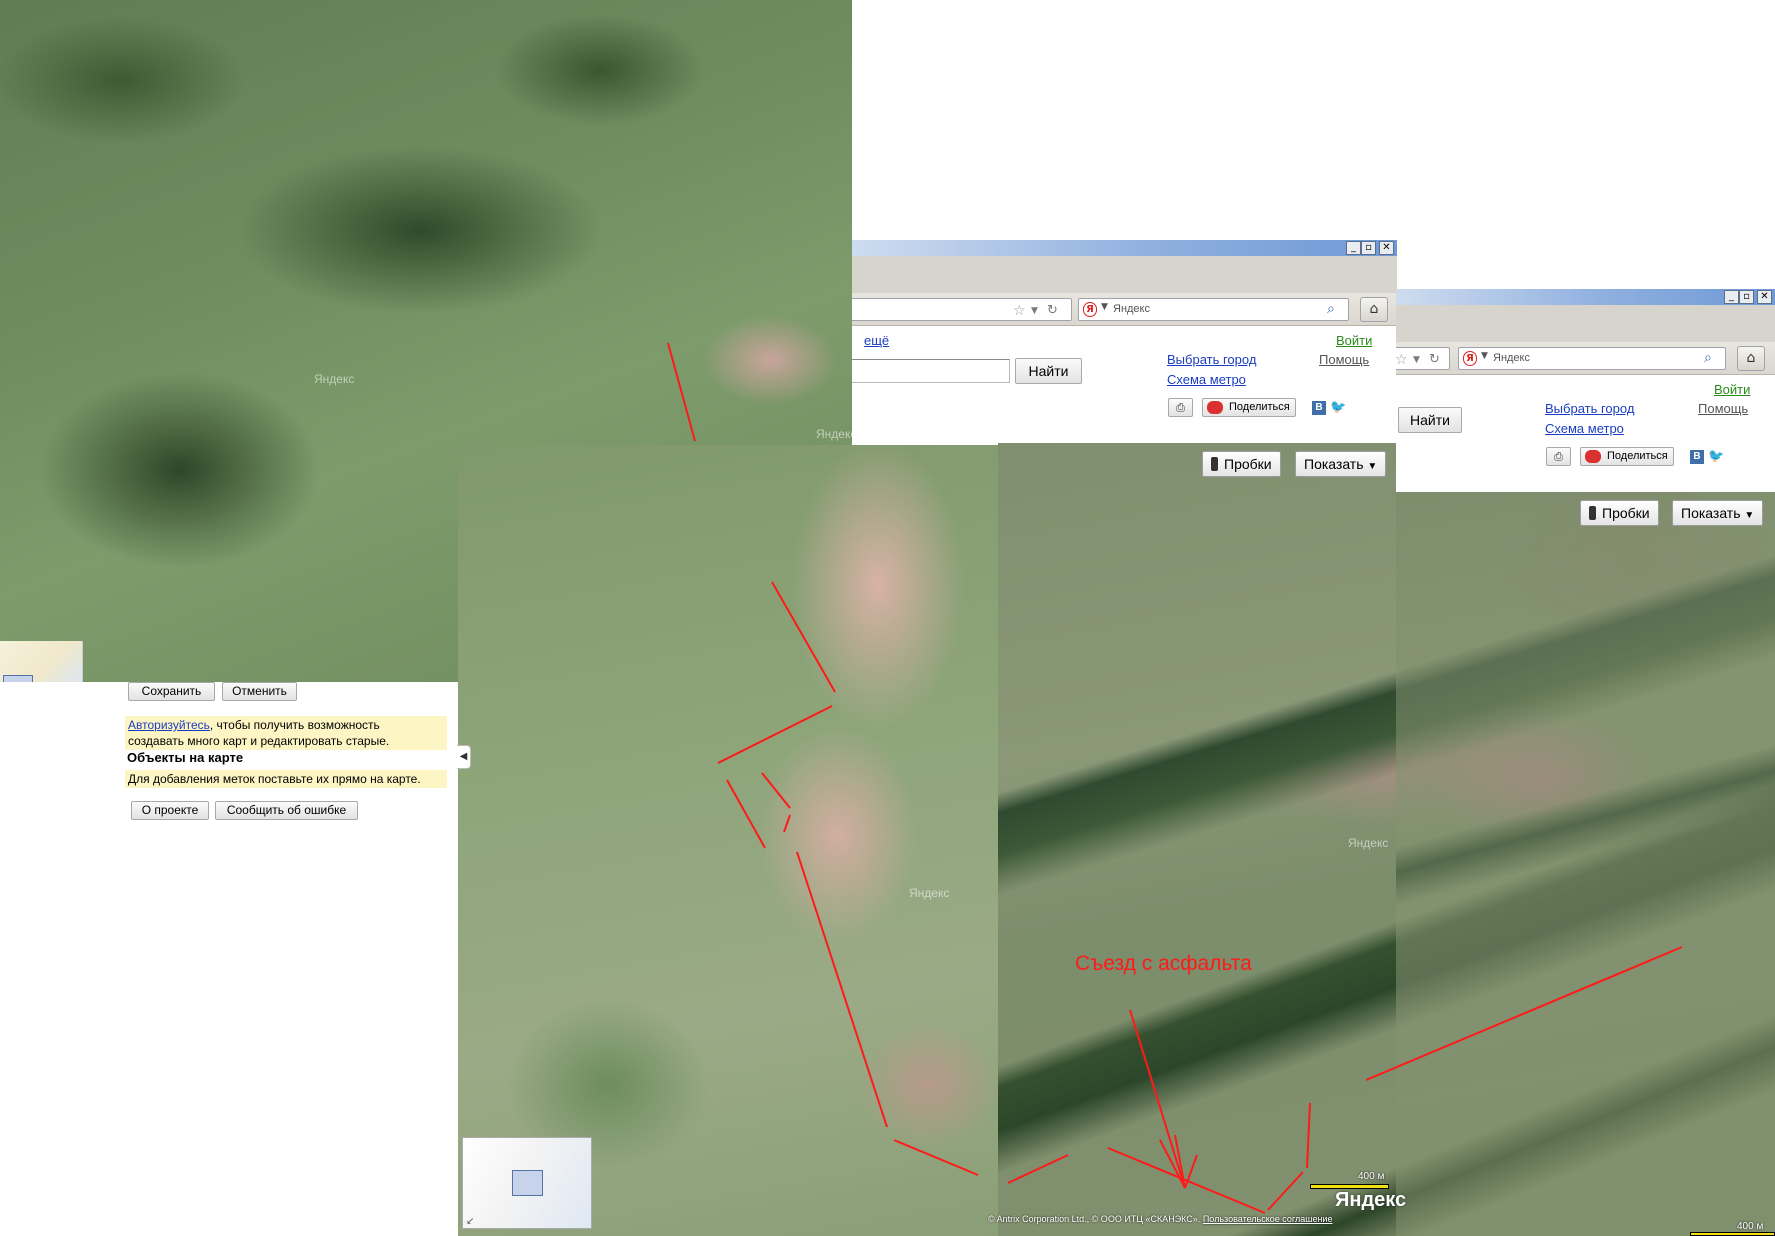 This screenshot has width=1775, height=1236. What do you see at coordinates (169, 725) in the screenshot?
I see `auth-link: Авторизуйтесь` at bounding box center [169, 725].